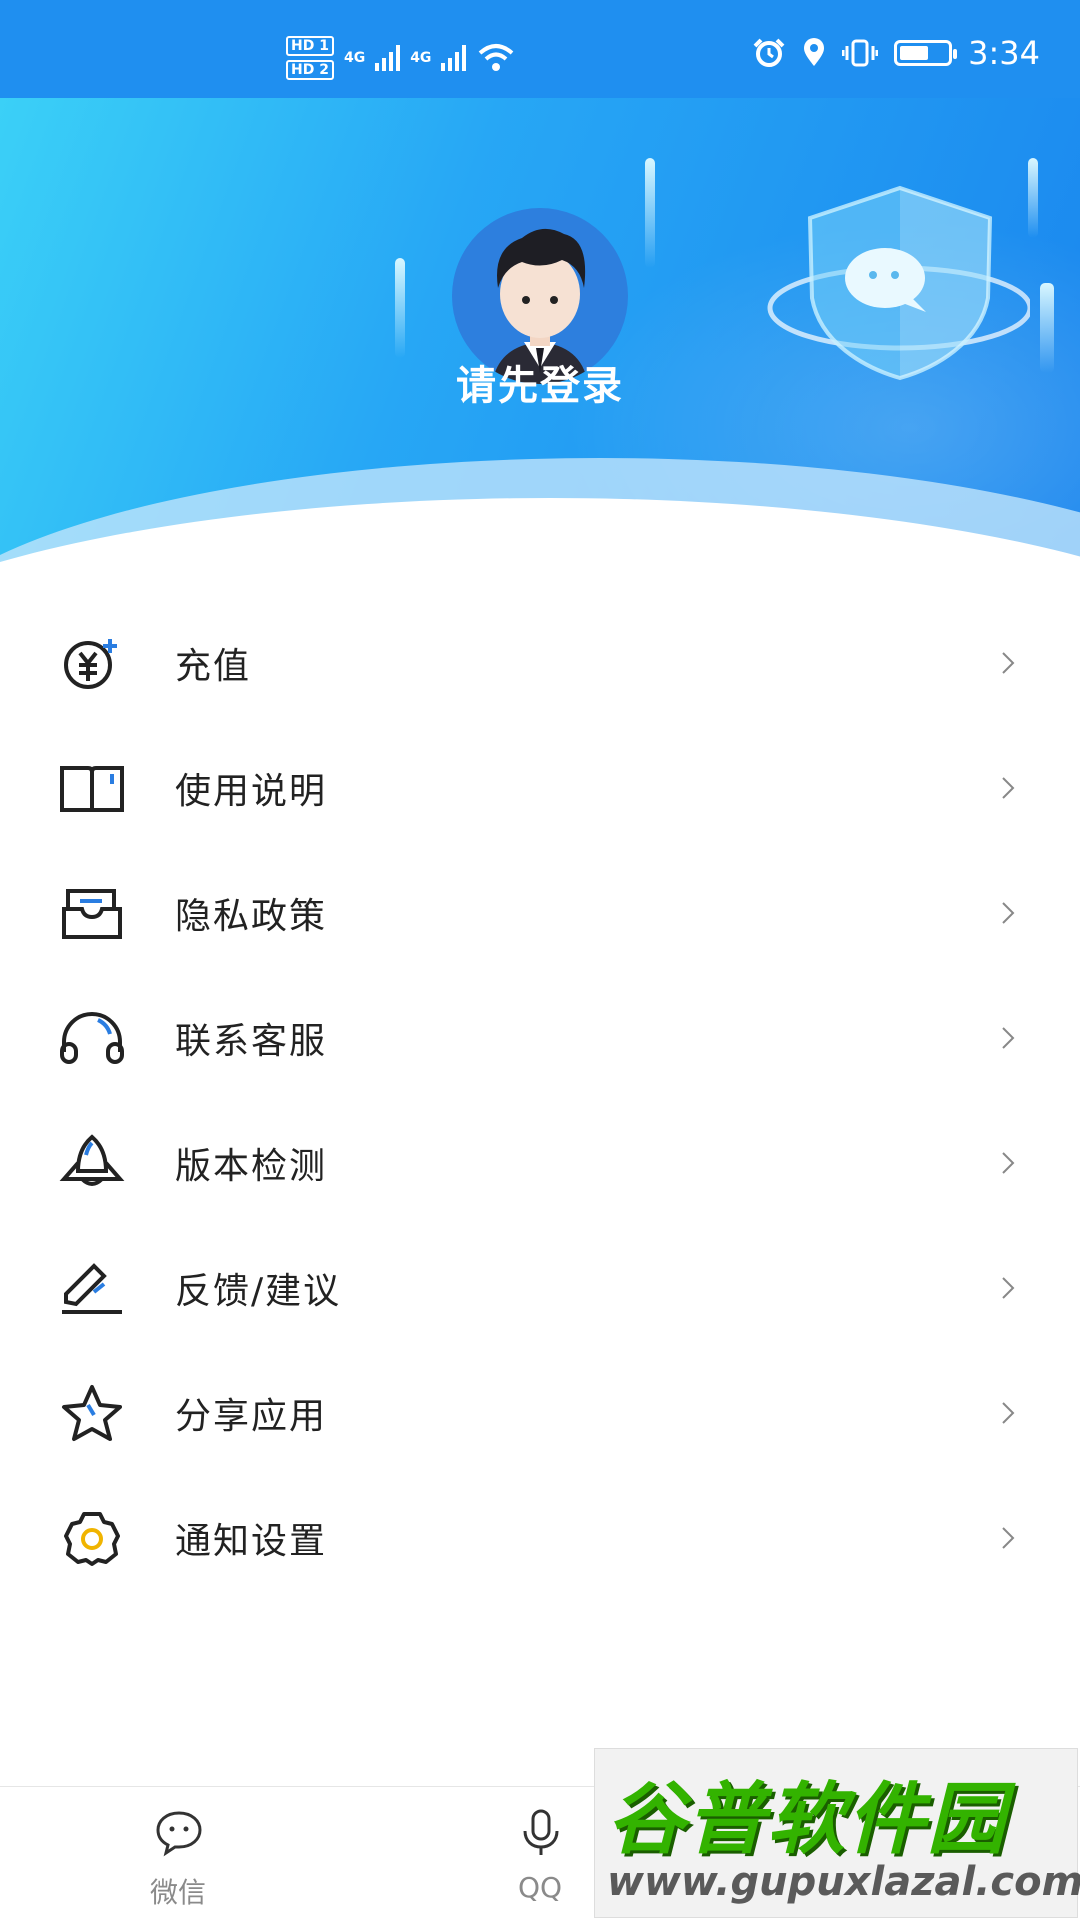 The width and height of the screenshot is (1080, 1921). I want to click on menu-item-notifications: 通知设置, so click(540, 1537).